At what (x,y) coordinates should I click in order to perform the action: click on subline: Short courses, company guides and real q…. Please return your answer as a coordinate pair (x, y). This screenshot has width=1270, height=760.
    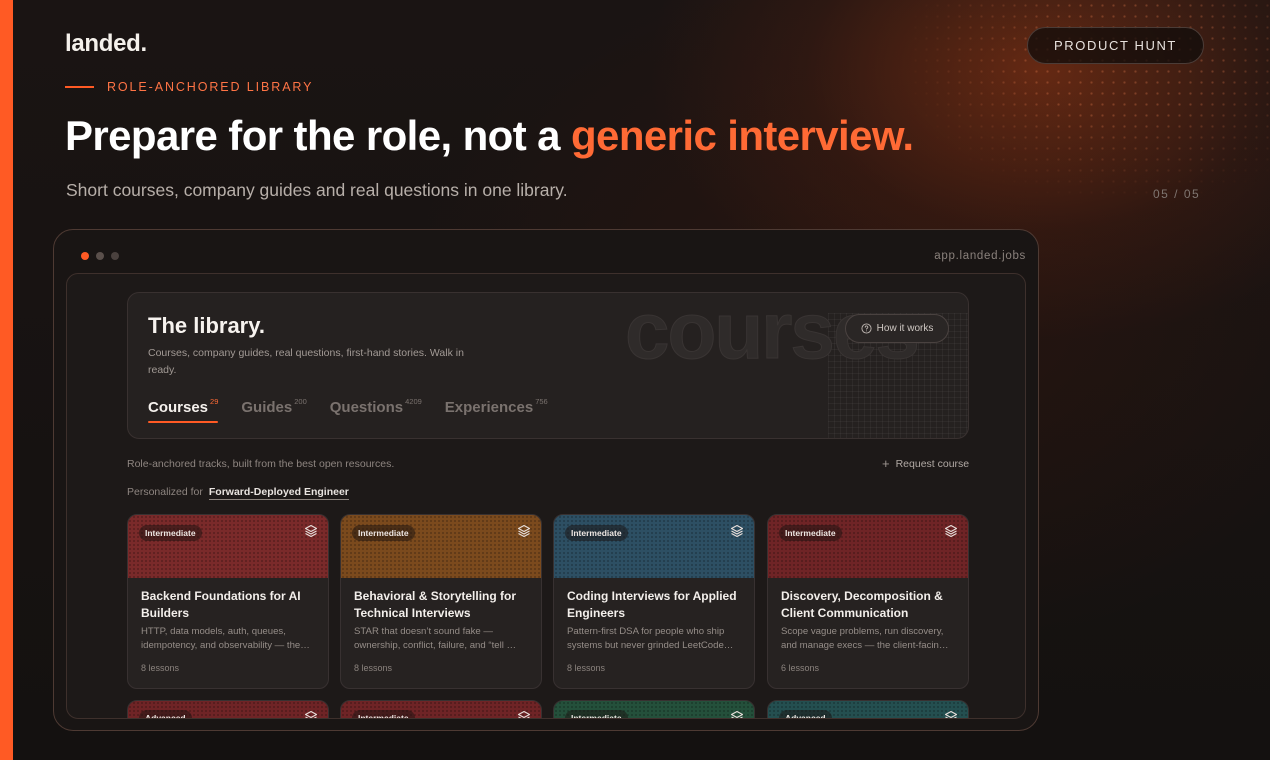
    Looking at the image, I should click on (317, 190).